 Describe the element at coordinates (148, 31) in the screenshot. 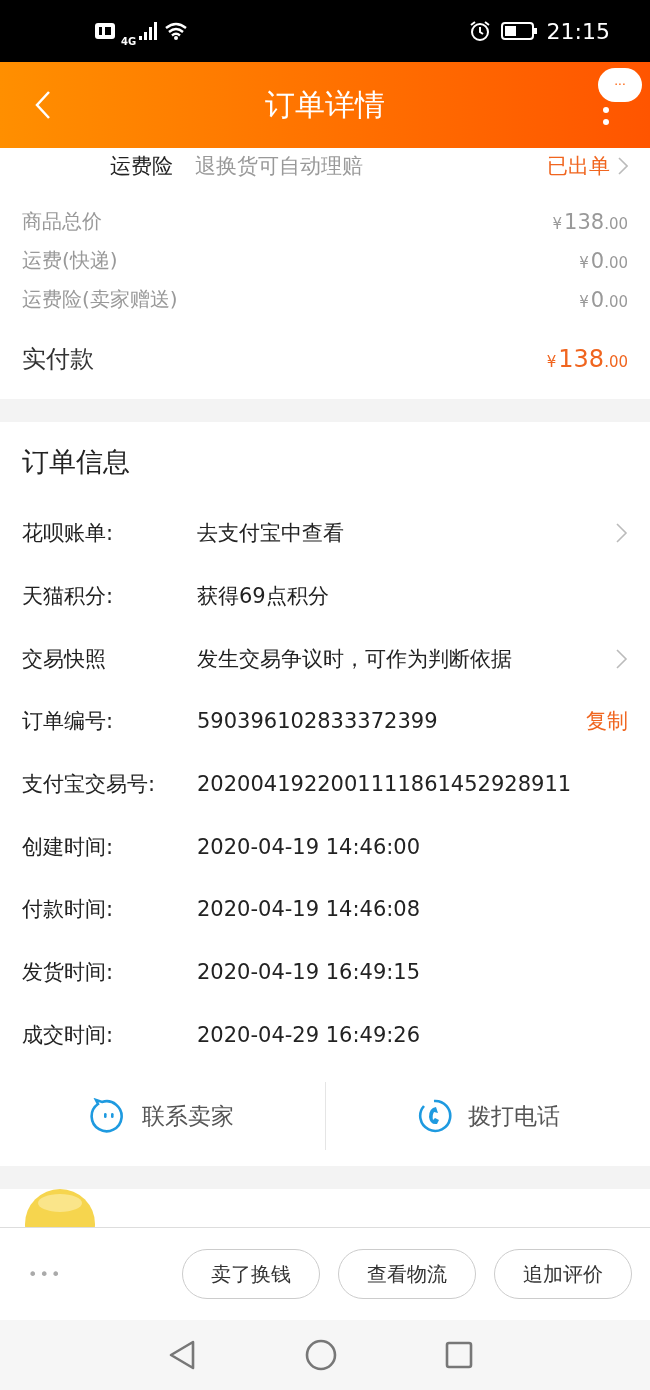

I see `signal-icon` at that location.